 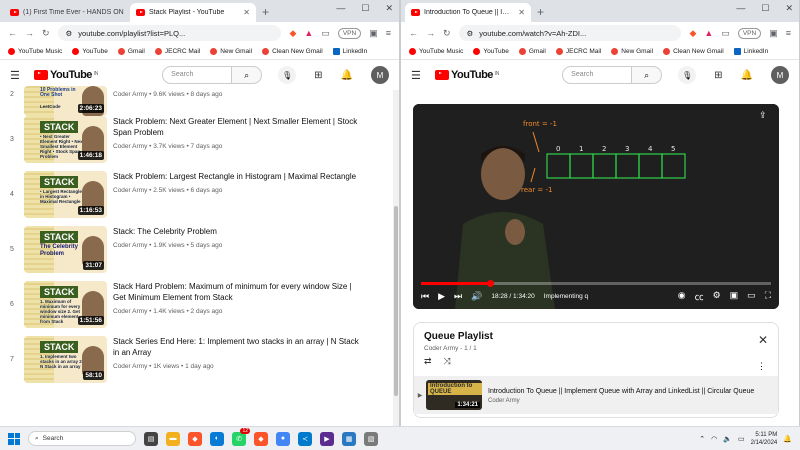 I want to click on scrollbar-thumb, so click(x=396, y=301).